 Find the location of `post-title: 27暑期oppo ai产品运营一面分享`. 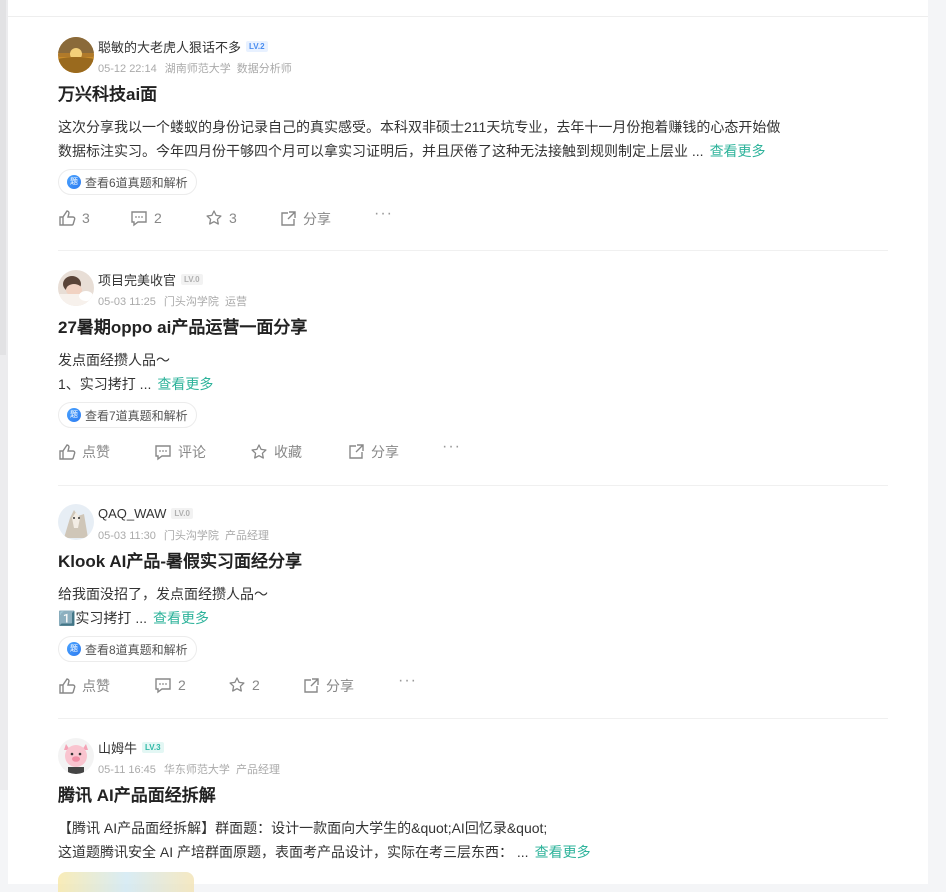

post-title: 27暑期oppo ai产品运营一面分享 is located at coordinates (473, 328).